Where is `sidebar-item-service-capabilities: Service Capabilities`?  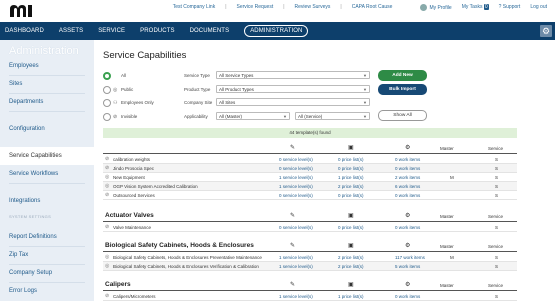 sidebar-item-service-capabilities: Service Capabilities is located at coordinates (47, 156).